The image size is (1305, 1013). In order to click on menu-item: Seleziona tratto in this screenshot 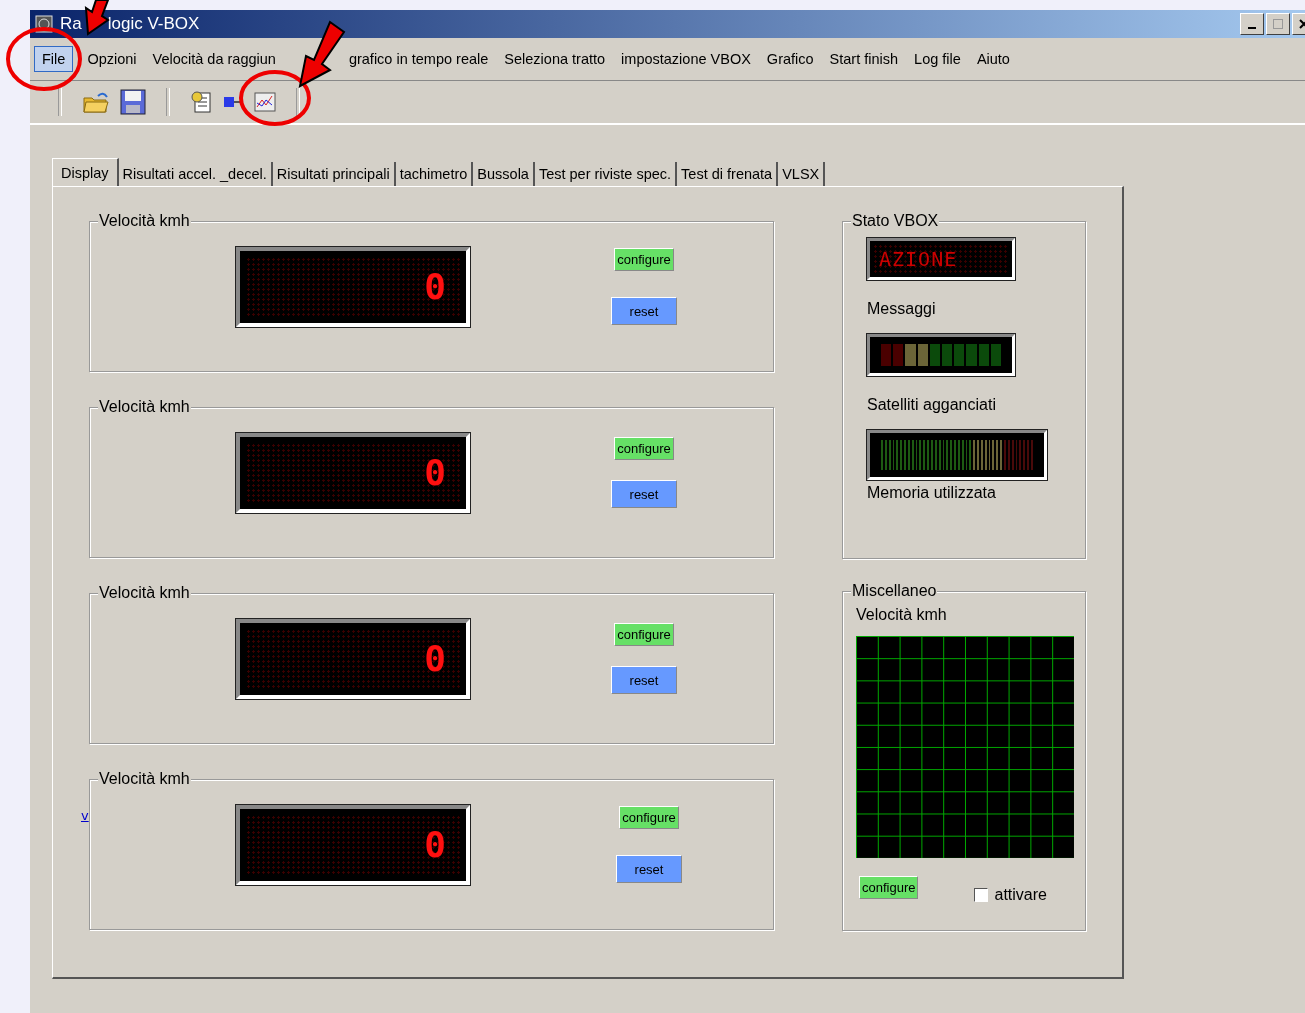, I will do `click(555, 59)`.